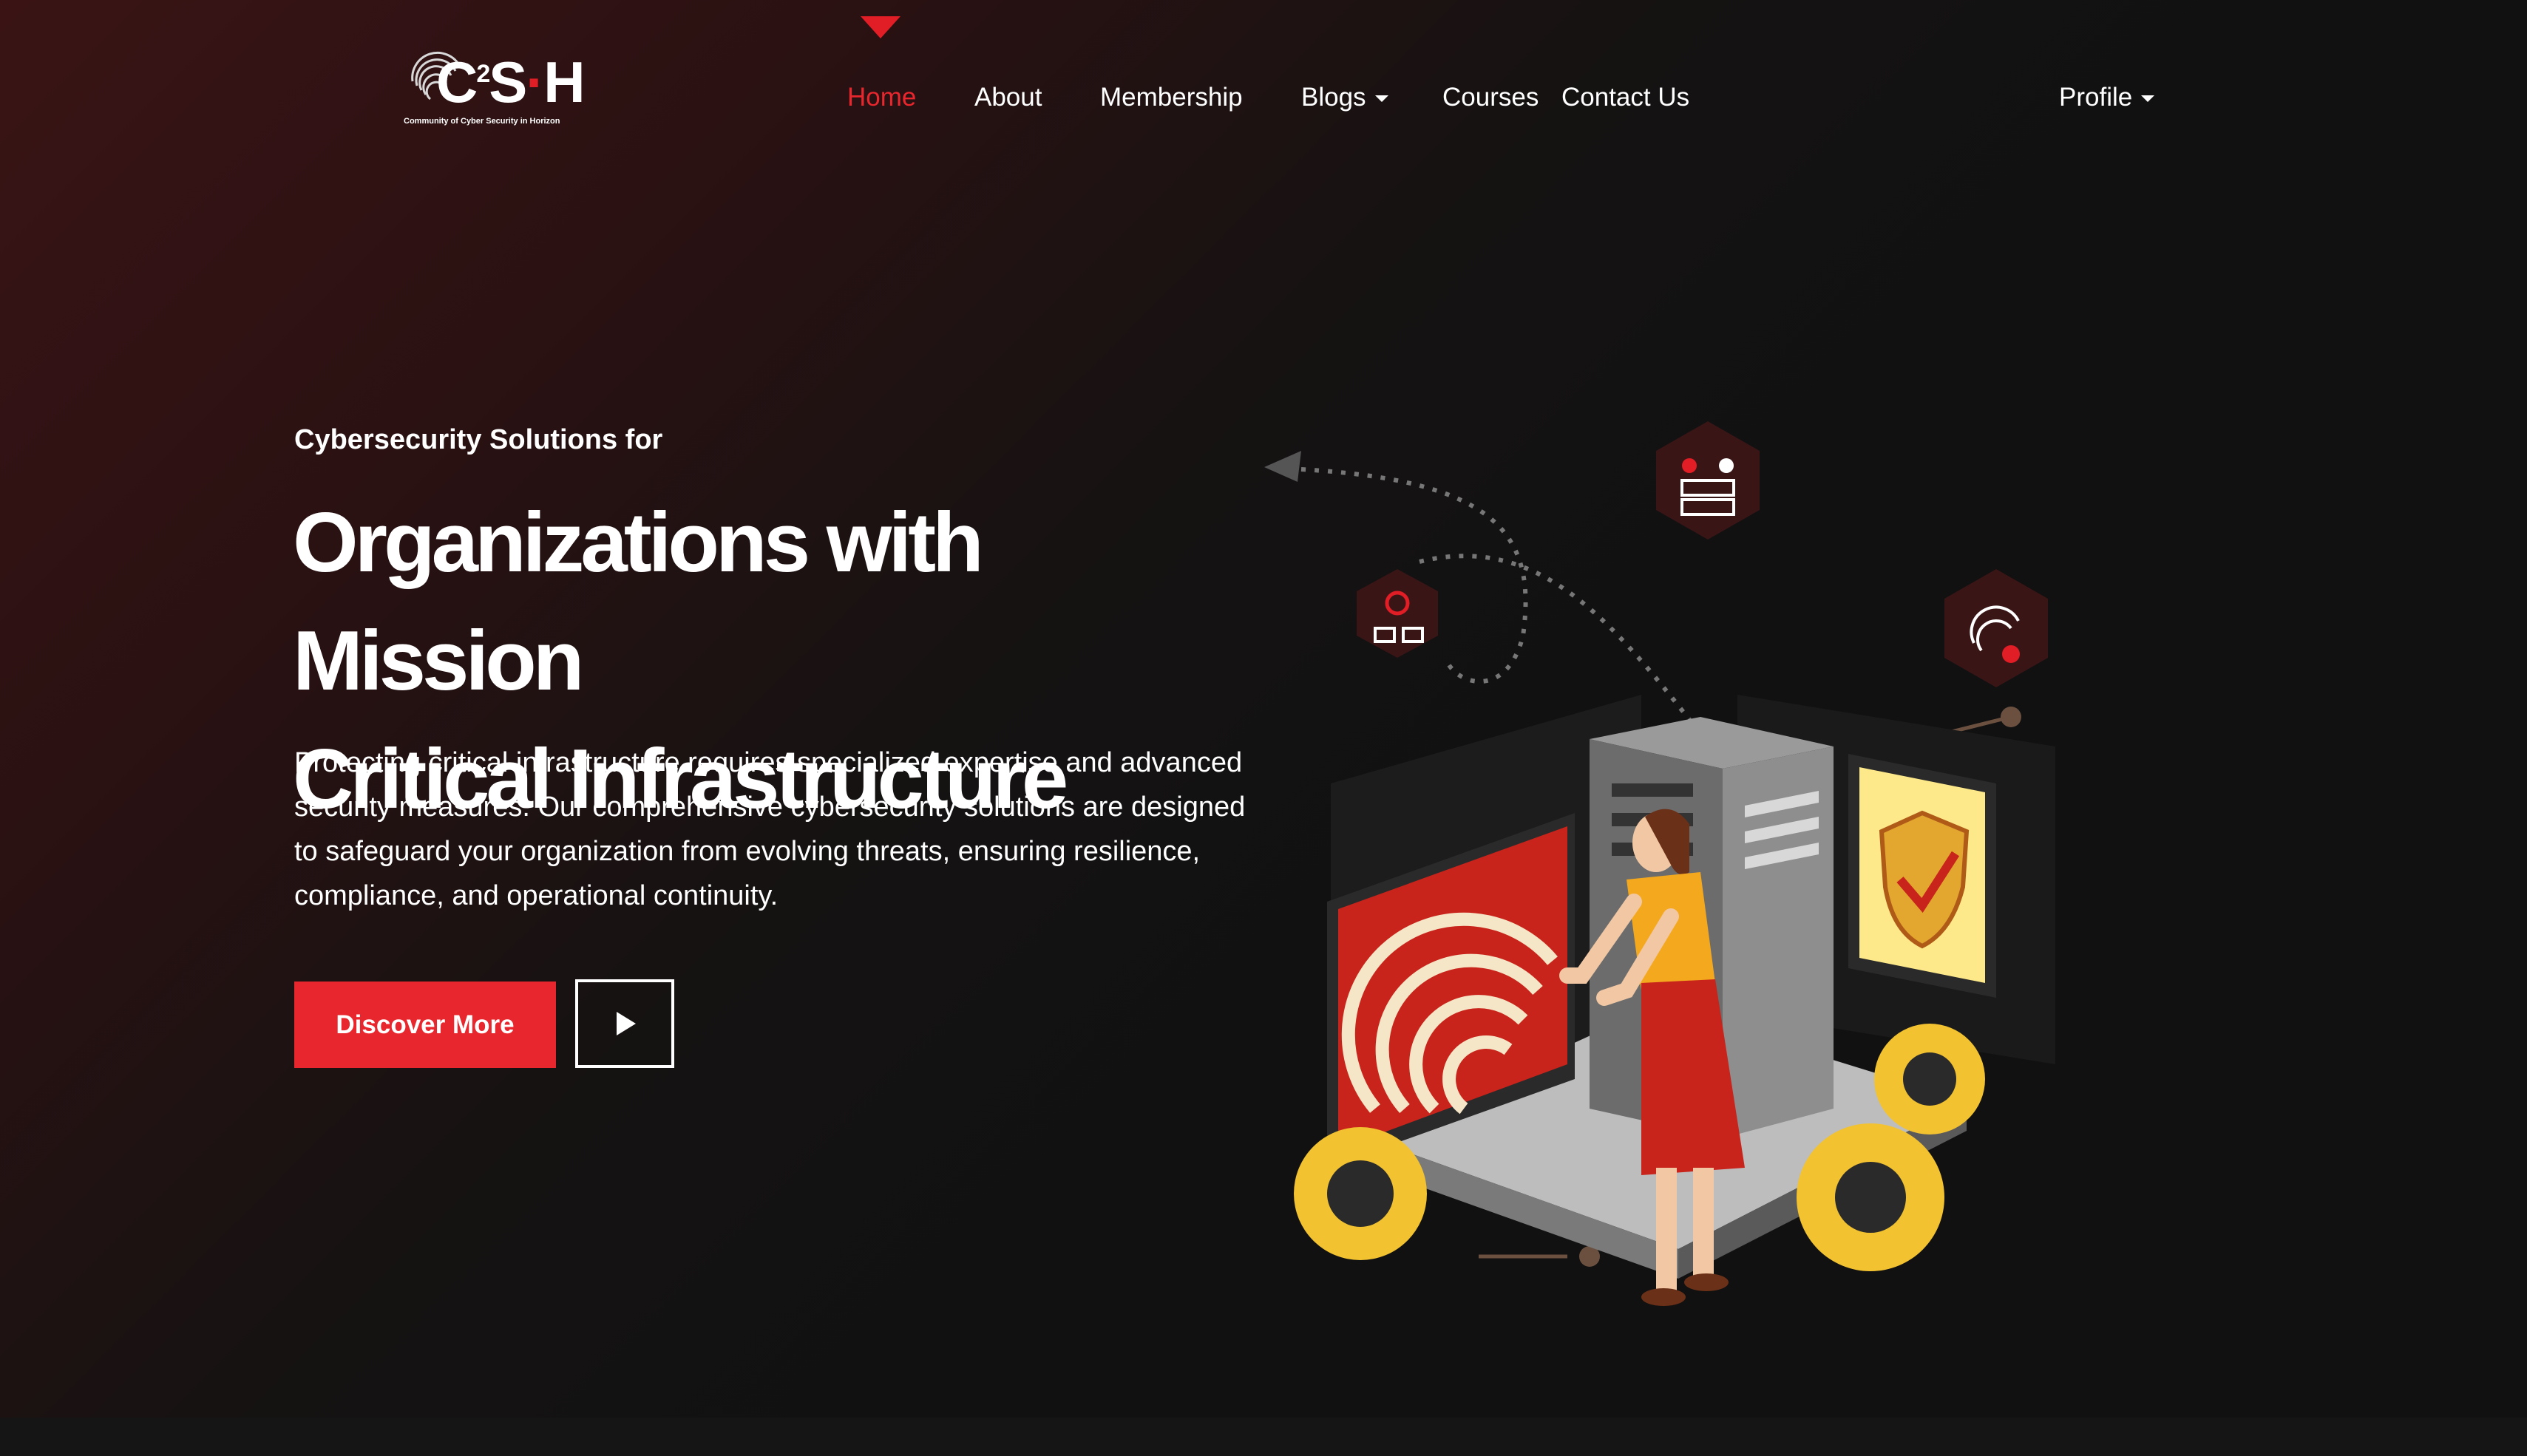 This screenshot has width=2527, height=1456. Describe the element at coordinates (1008, 97) in the screenshot. I see `nav-about: About` at that location.